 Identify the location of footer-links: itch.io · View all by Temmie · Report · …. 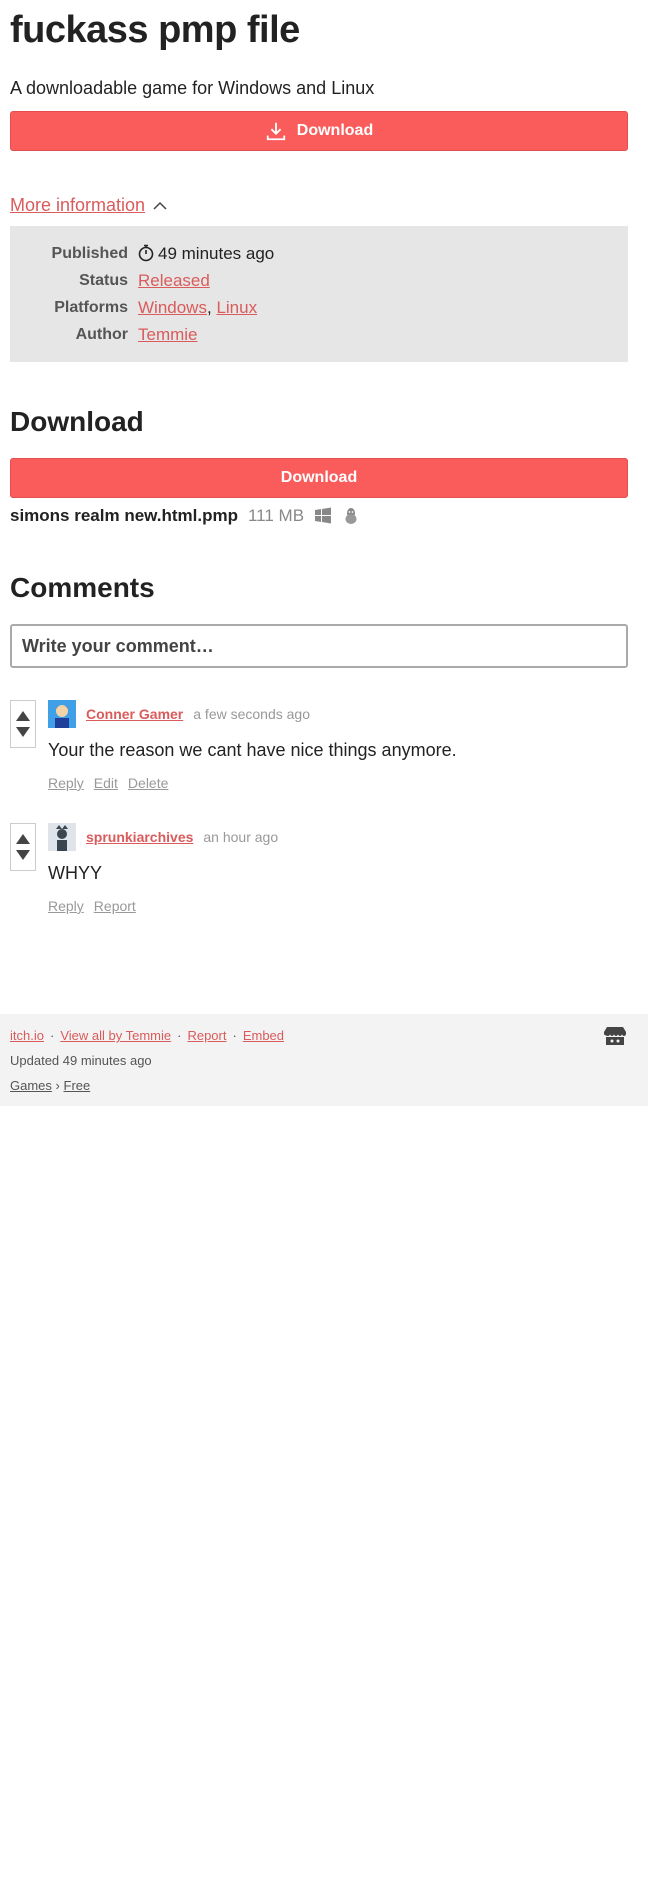
(324, 1035).